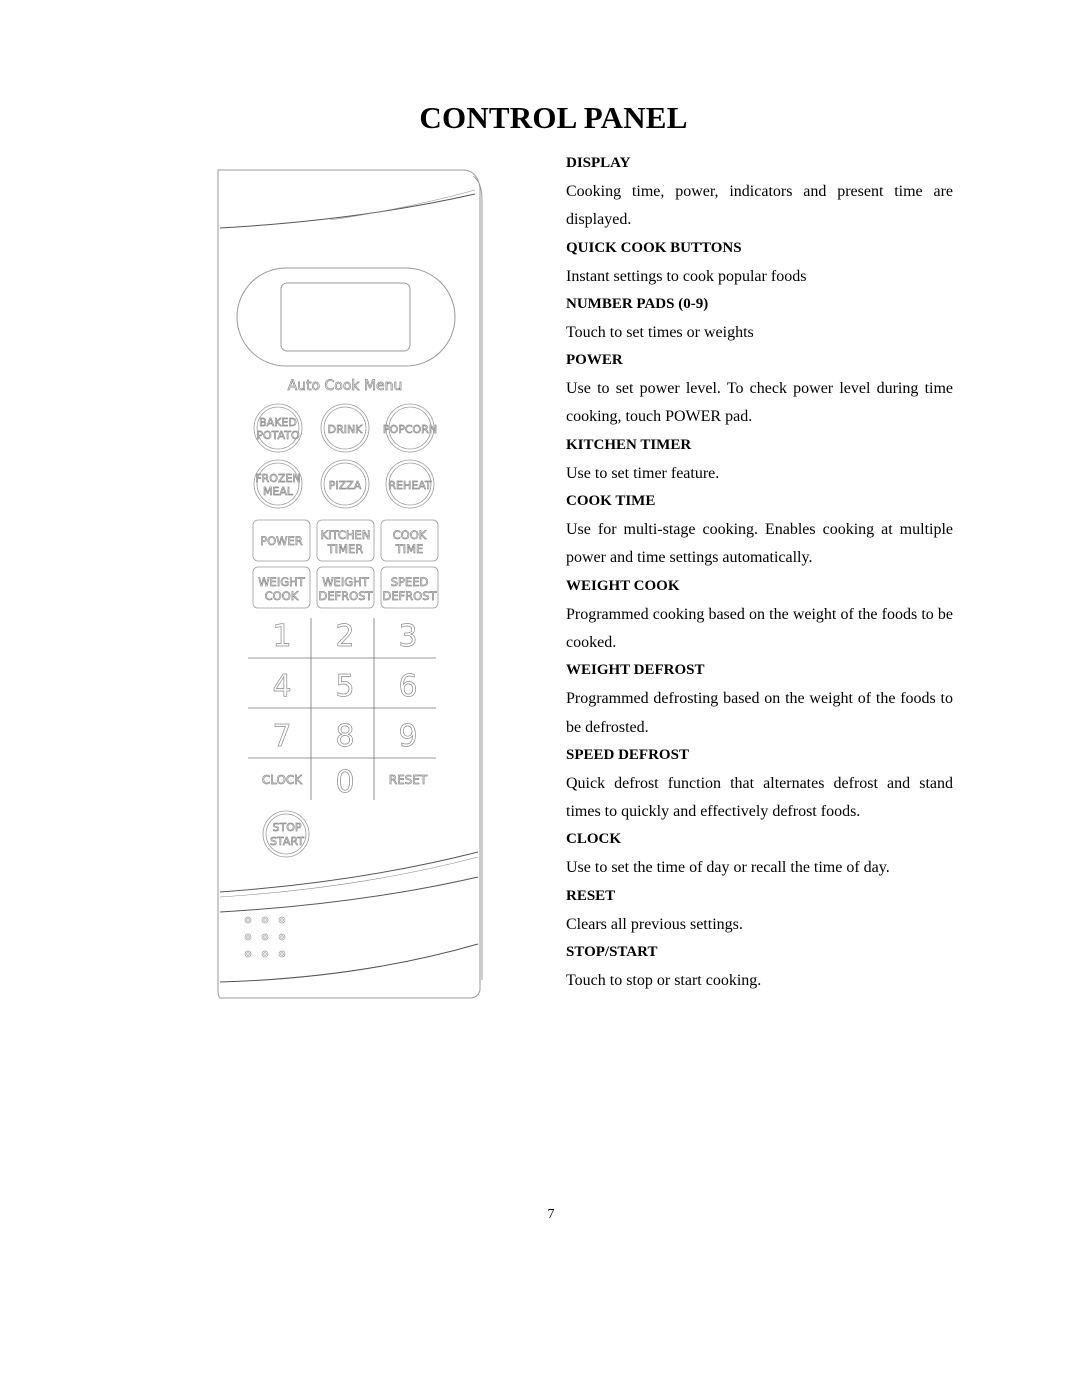 The image size is (1080, 1397). I want to click on number-pad-4: 4, so click(282, 687).